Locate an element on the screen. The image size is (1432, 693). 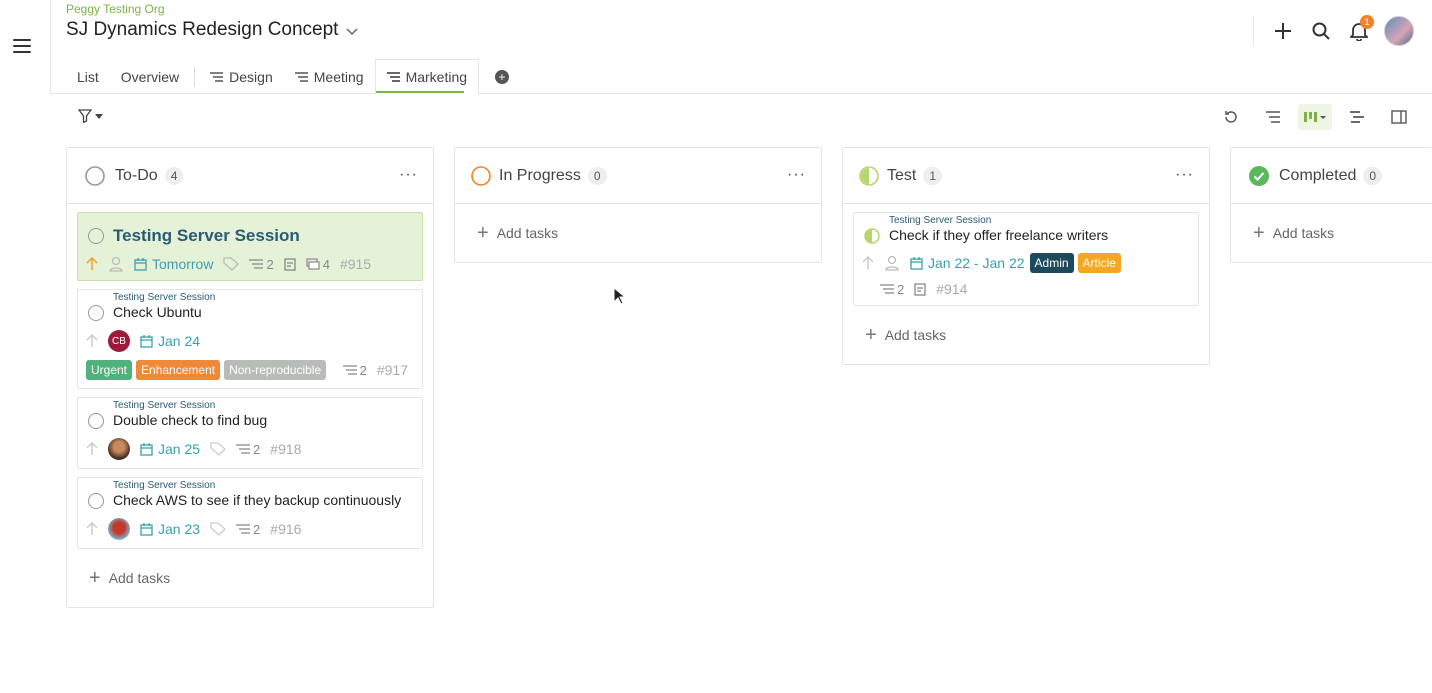
task-card: Testing Server Session Tomorrow 2 4 #915 is located at coordinates (250, 246).